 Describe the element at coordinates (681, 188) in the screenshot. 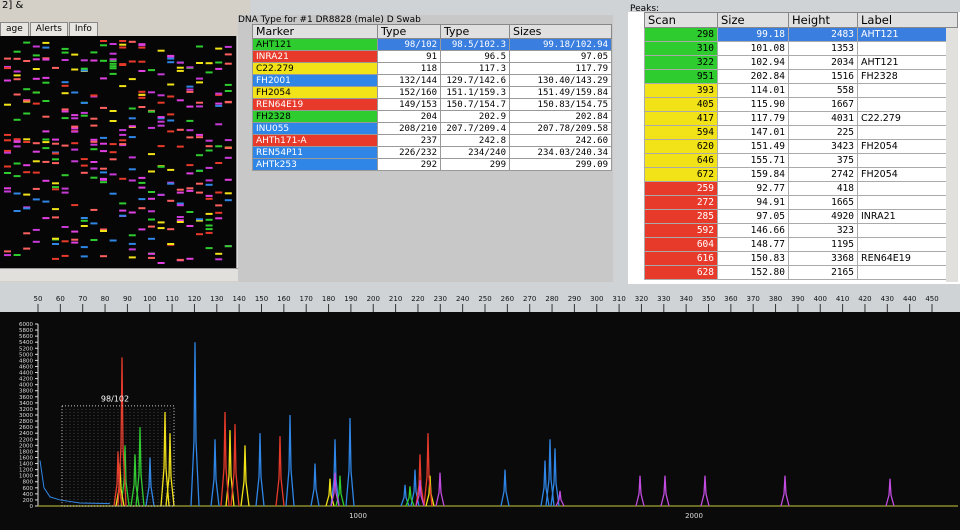

I see `scan-cell: 259` at that location.